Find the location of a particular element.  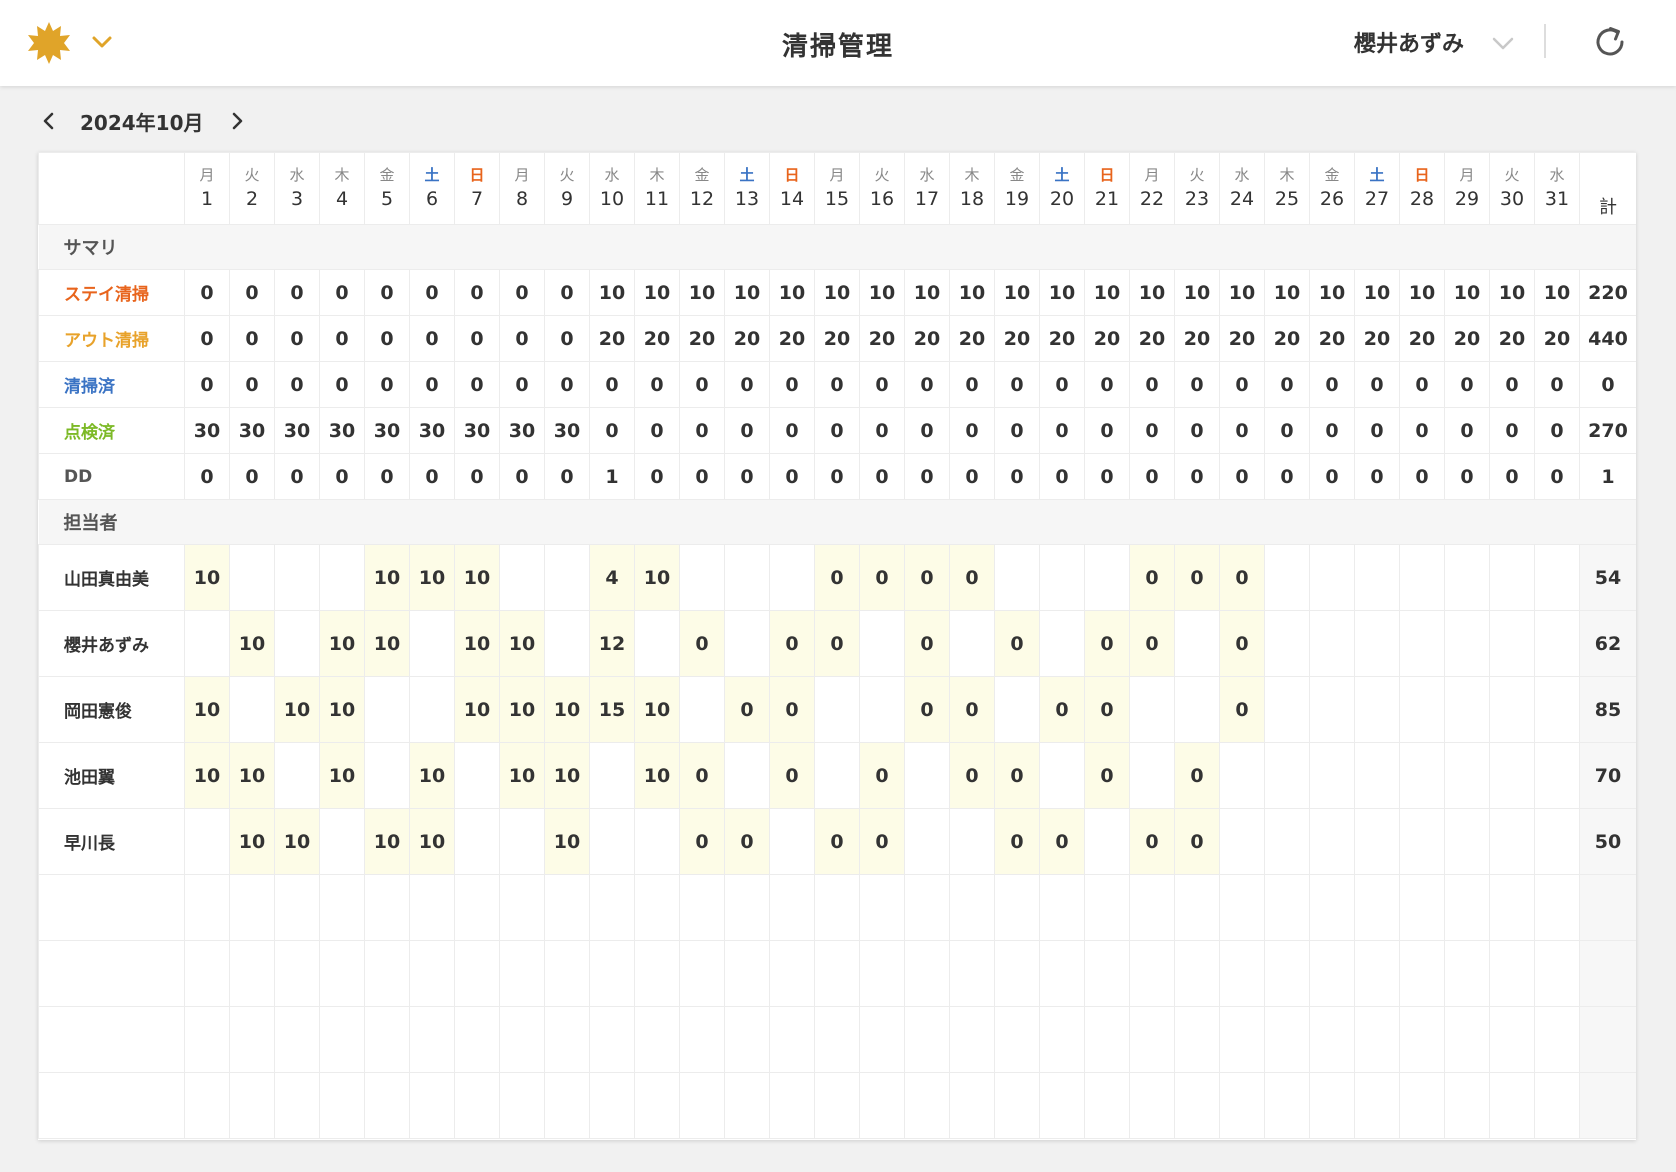

day-header: 水 24 is located at coordinates (1242, 188).